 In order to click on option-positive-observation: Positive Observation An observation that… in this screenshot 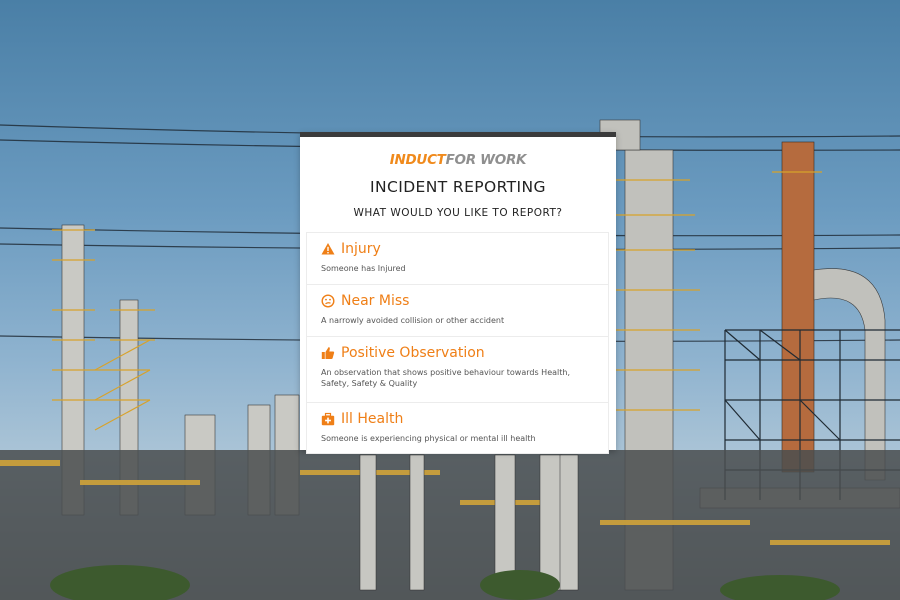, I will do `click(457, 369)`.